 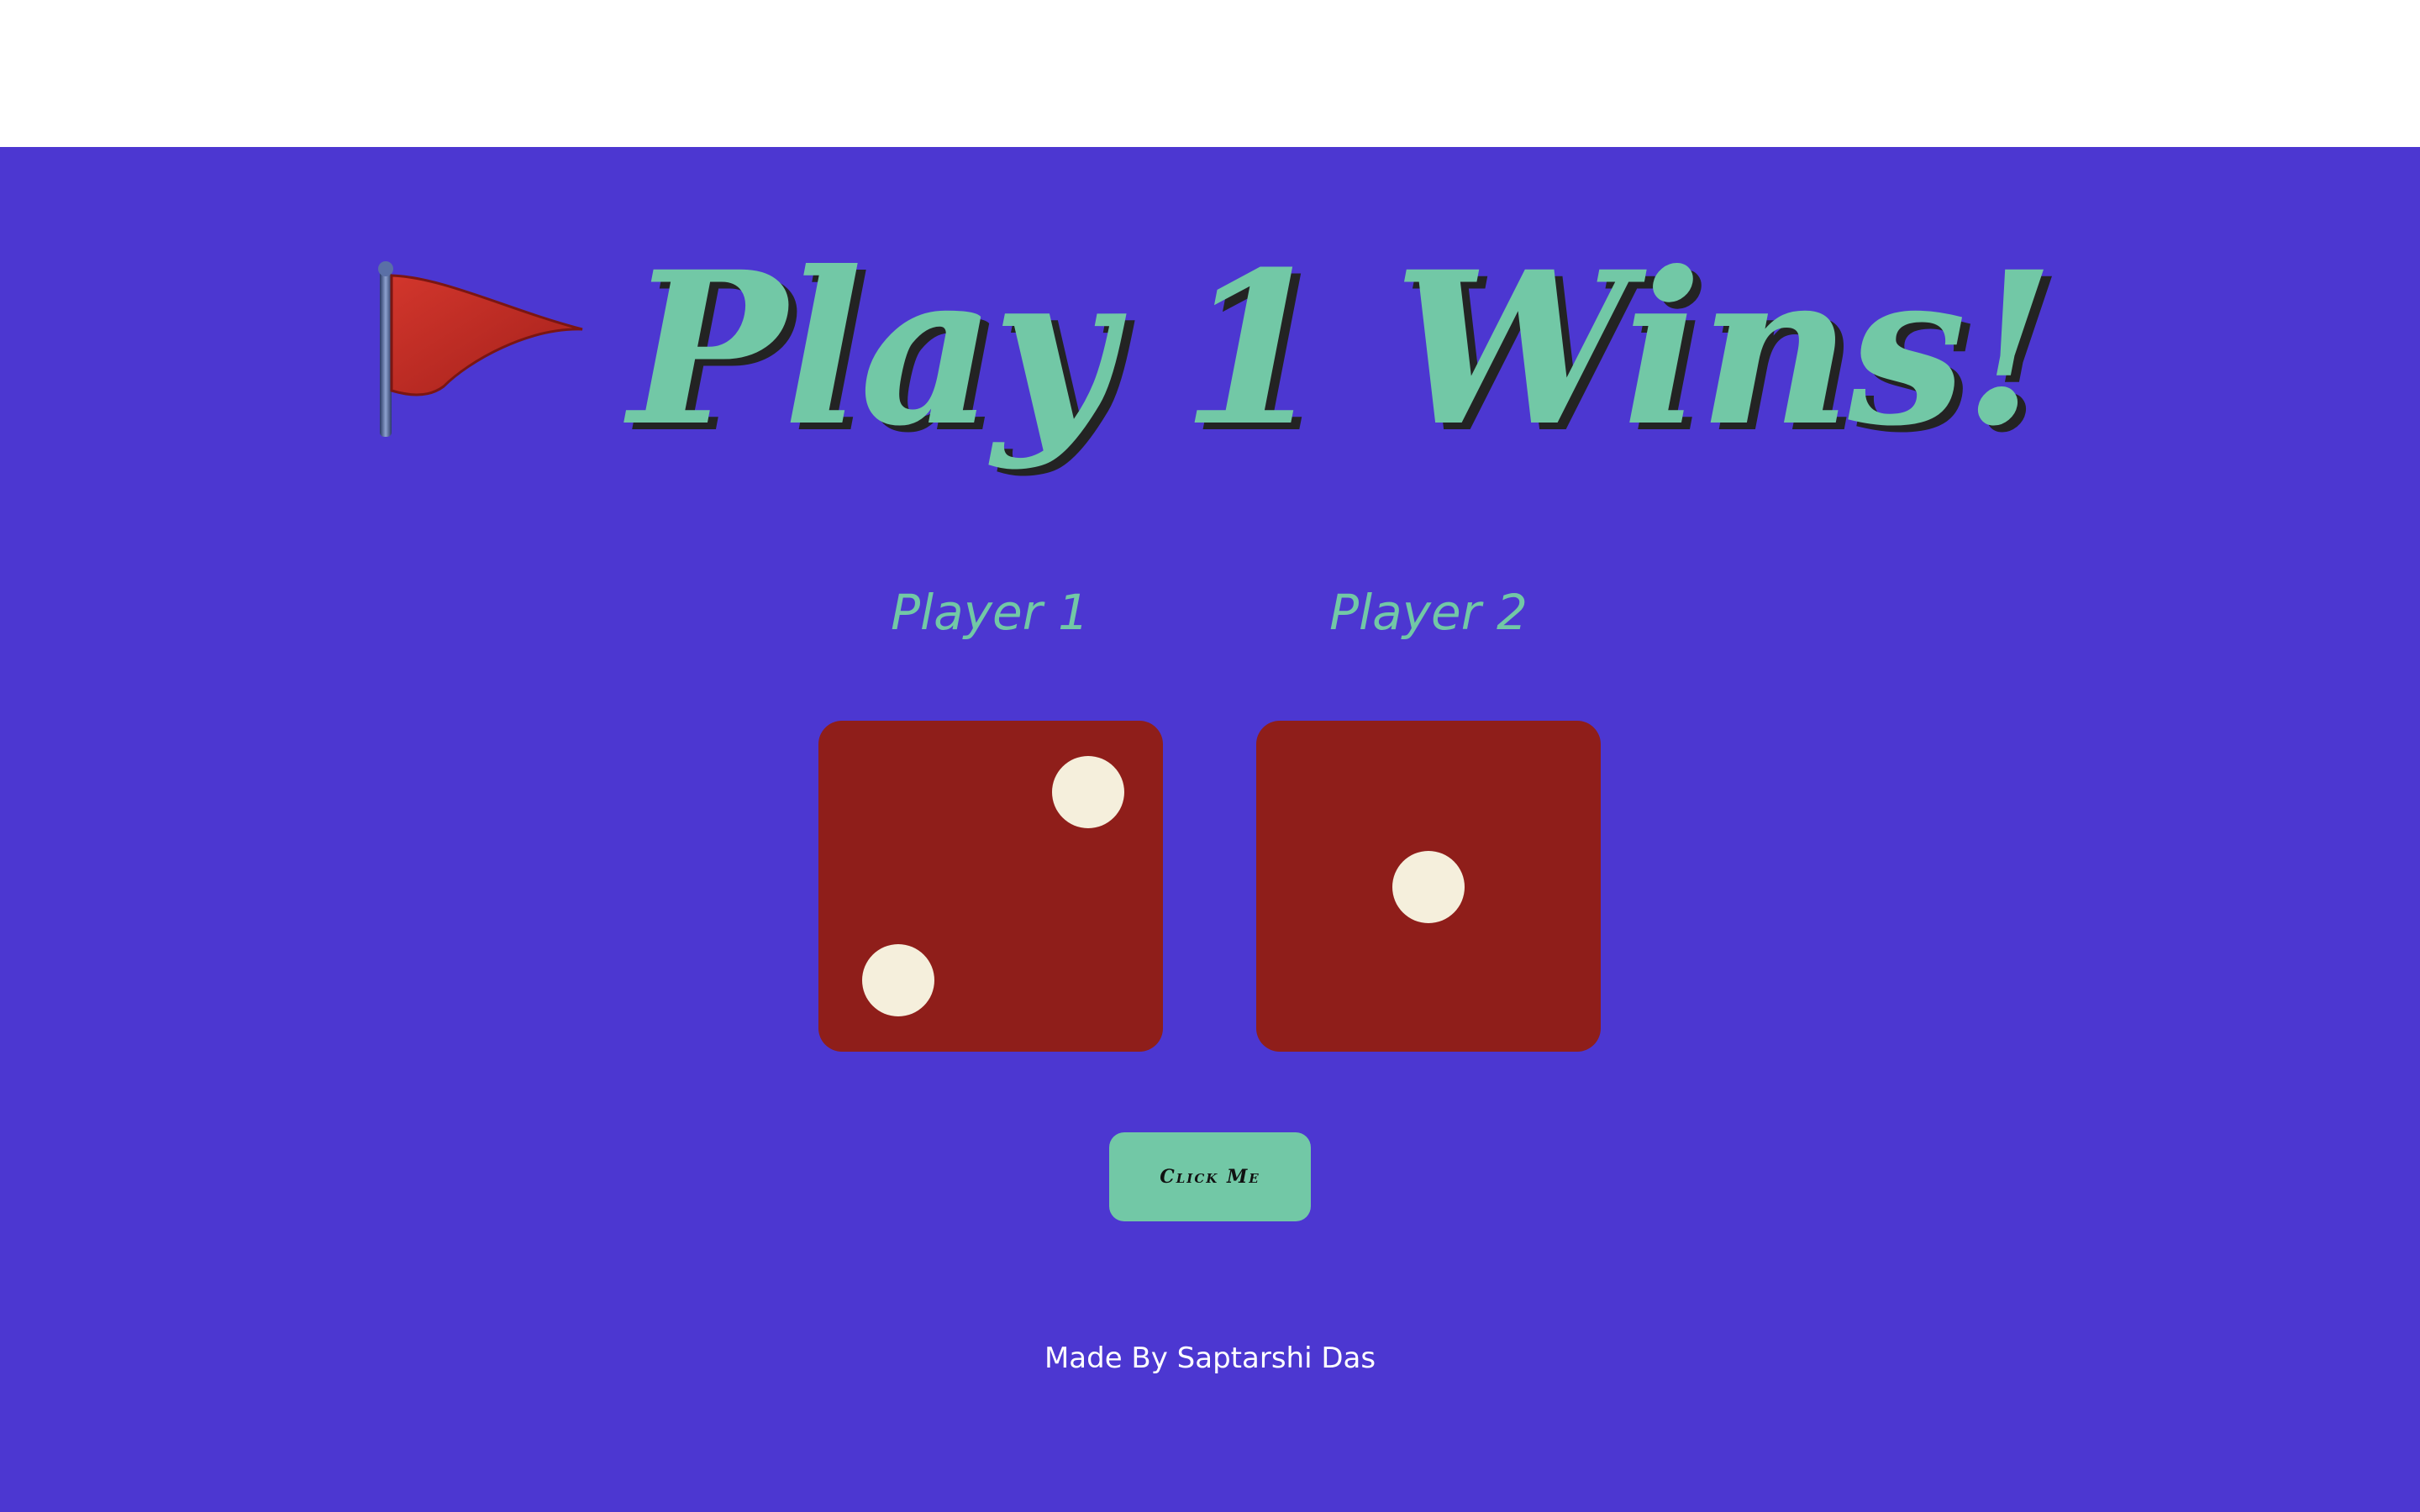 I want to click on player-2-label: Player 2, so click(x=1428, y=612).